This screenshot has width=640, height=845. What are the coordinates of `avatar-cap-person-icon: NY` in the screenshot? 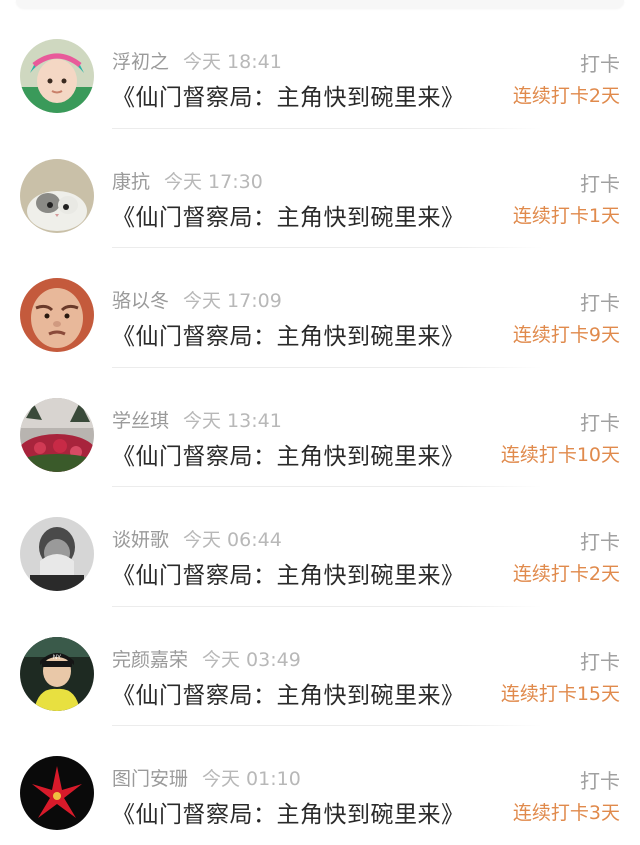 It's located at (57, 673).